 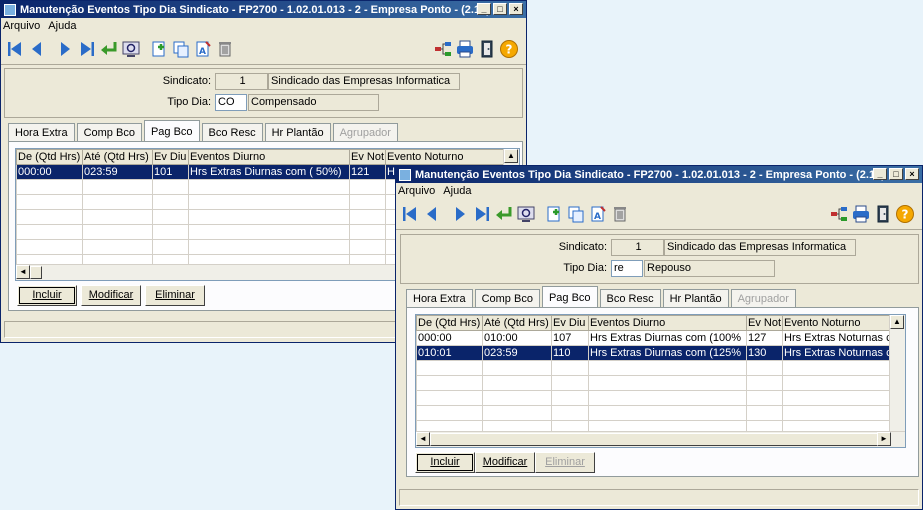 I want to click on app-icon, so click(x=10, y=9).